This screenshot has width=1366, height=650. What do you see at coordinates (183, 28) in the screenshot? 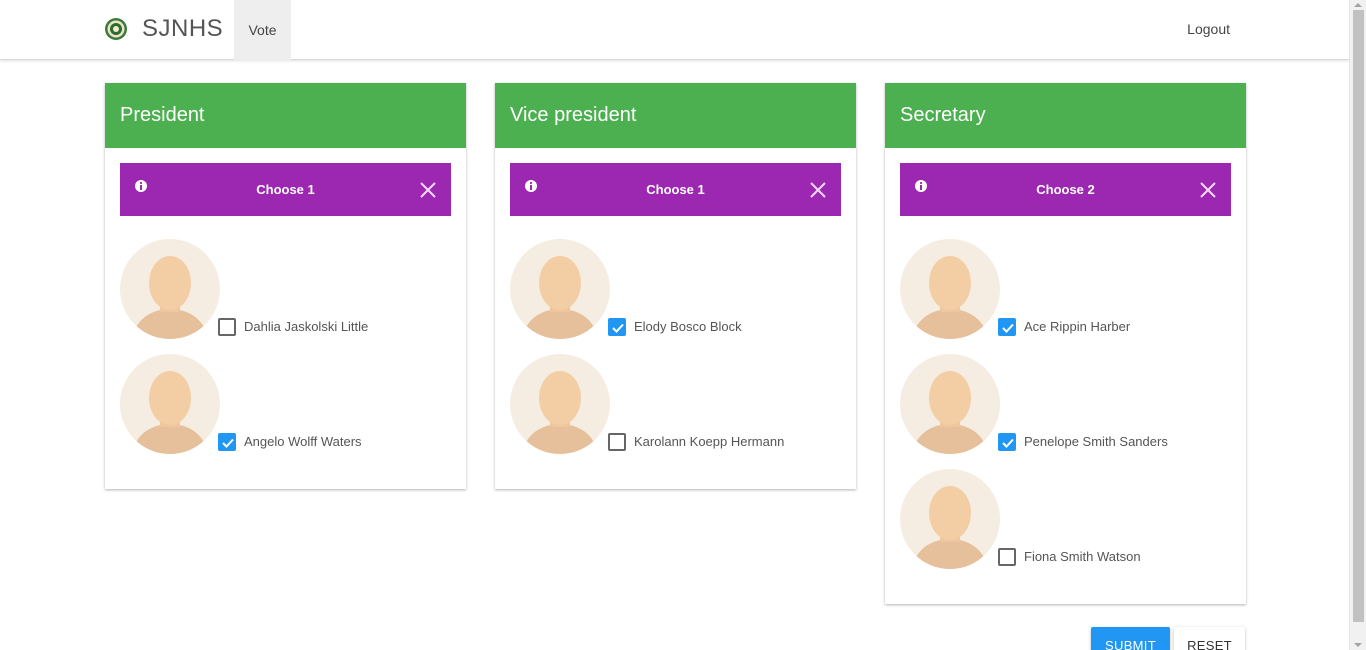
I see `brand-name: SJNHS` at bounding box center [183, 28].